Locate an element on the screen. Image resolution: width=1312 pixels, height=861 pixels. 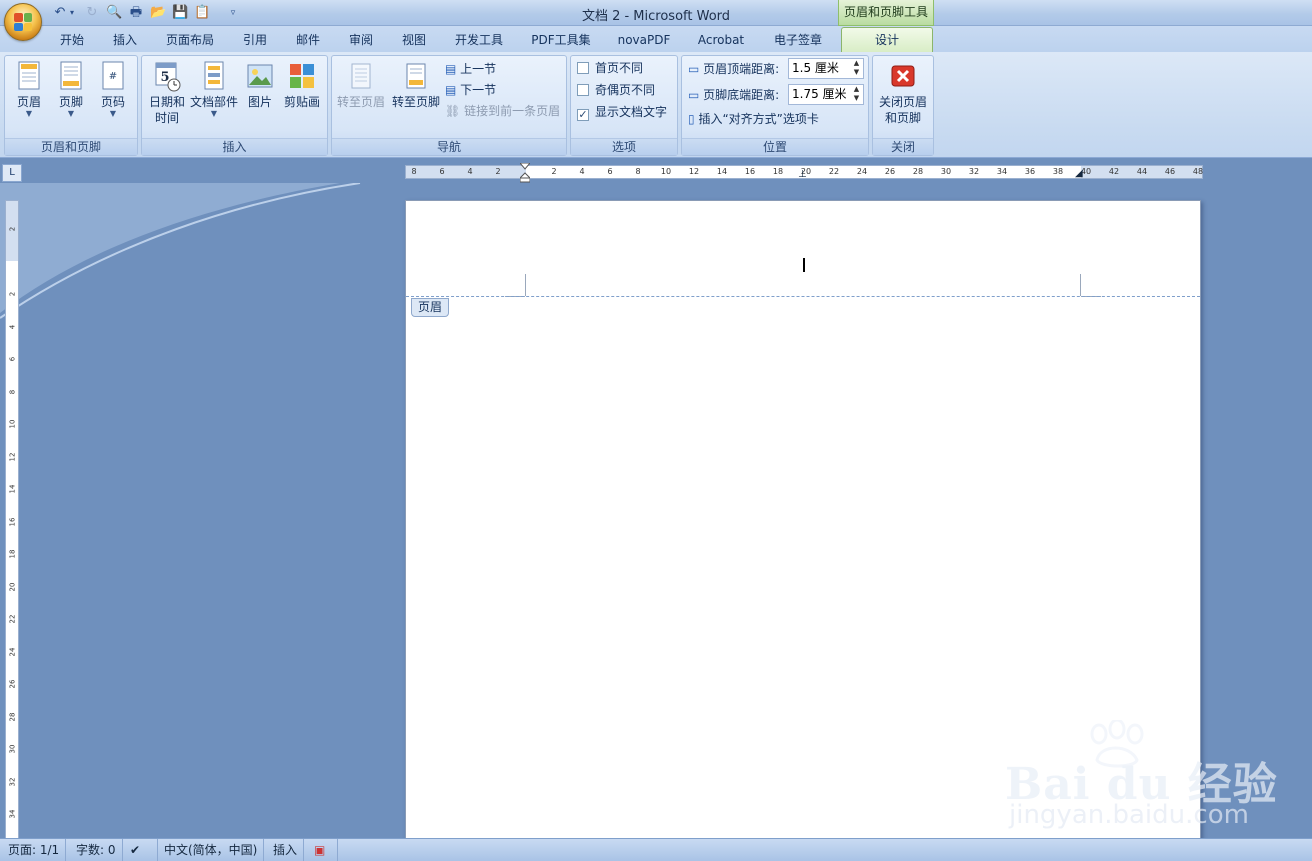
link-icon: ⛓ is located at coordinates (453, 111).